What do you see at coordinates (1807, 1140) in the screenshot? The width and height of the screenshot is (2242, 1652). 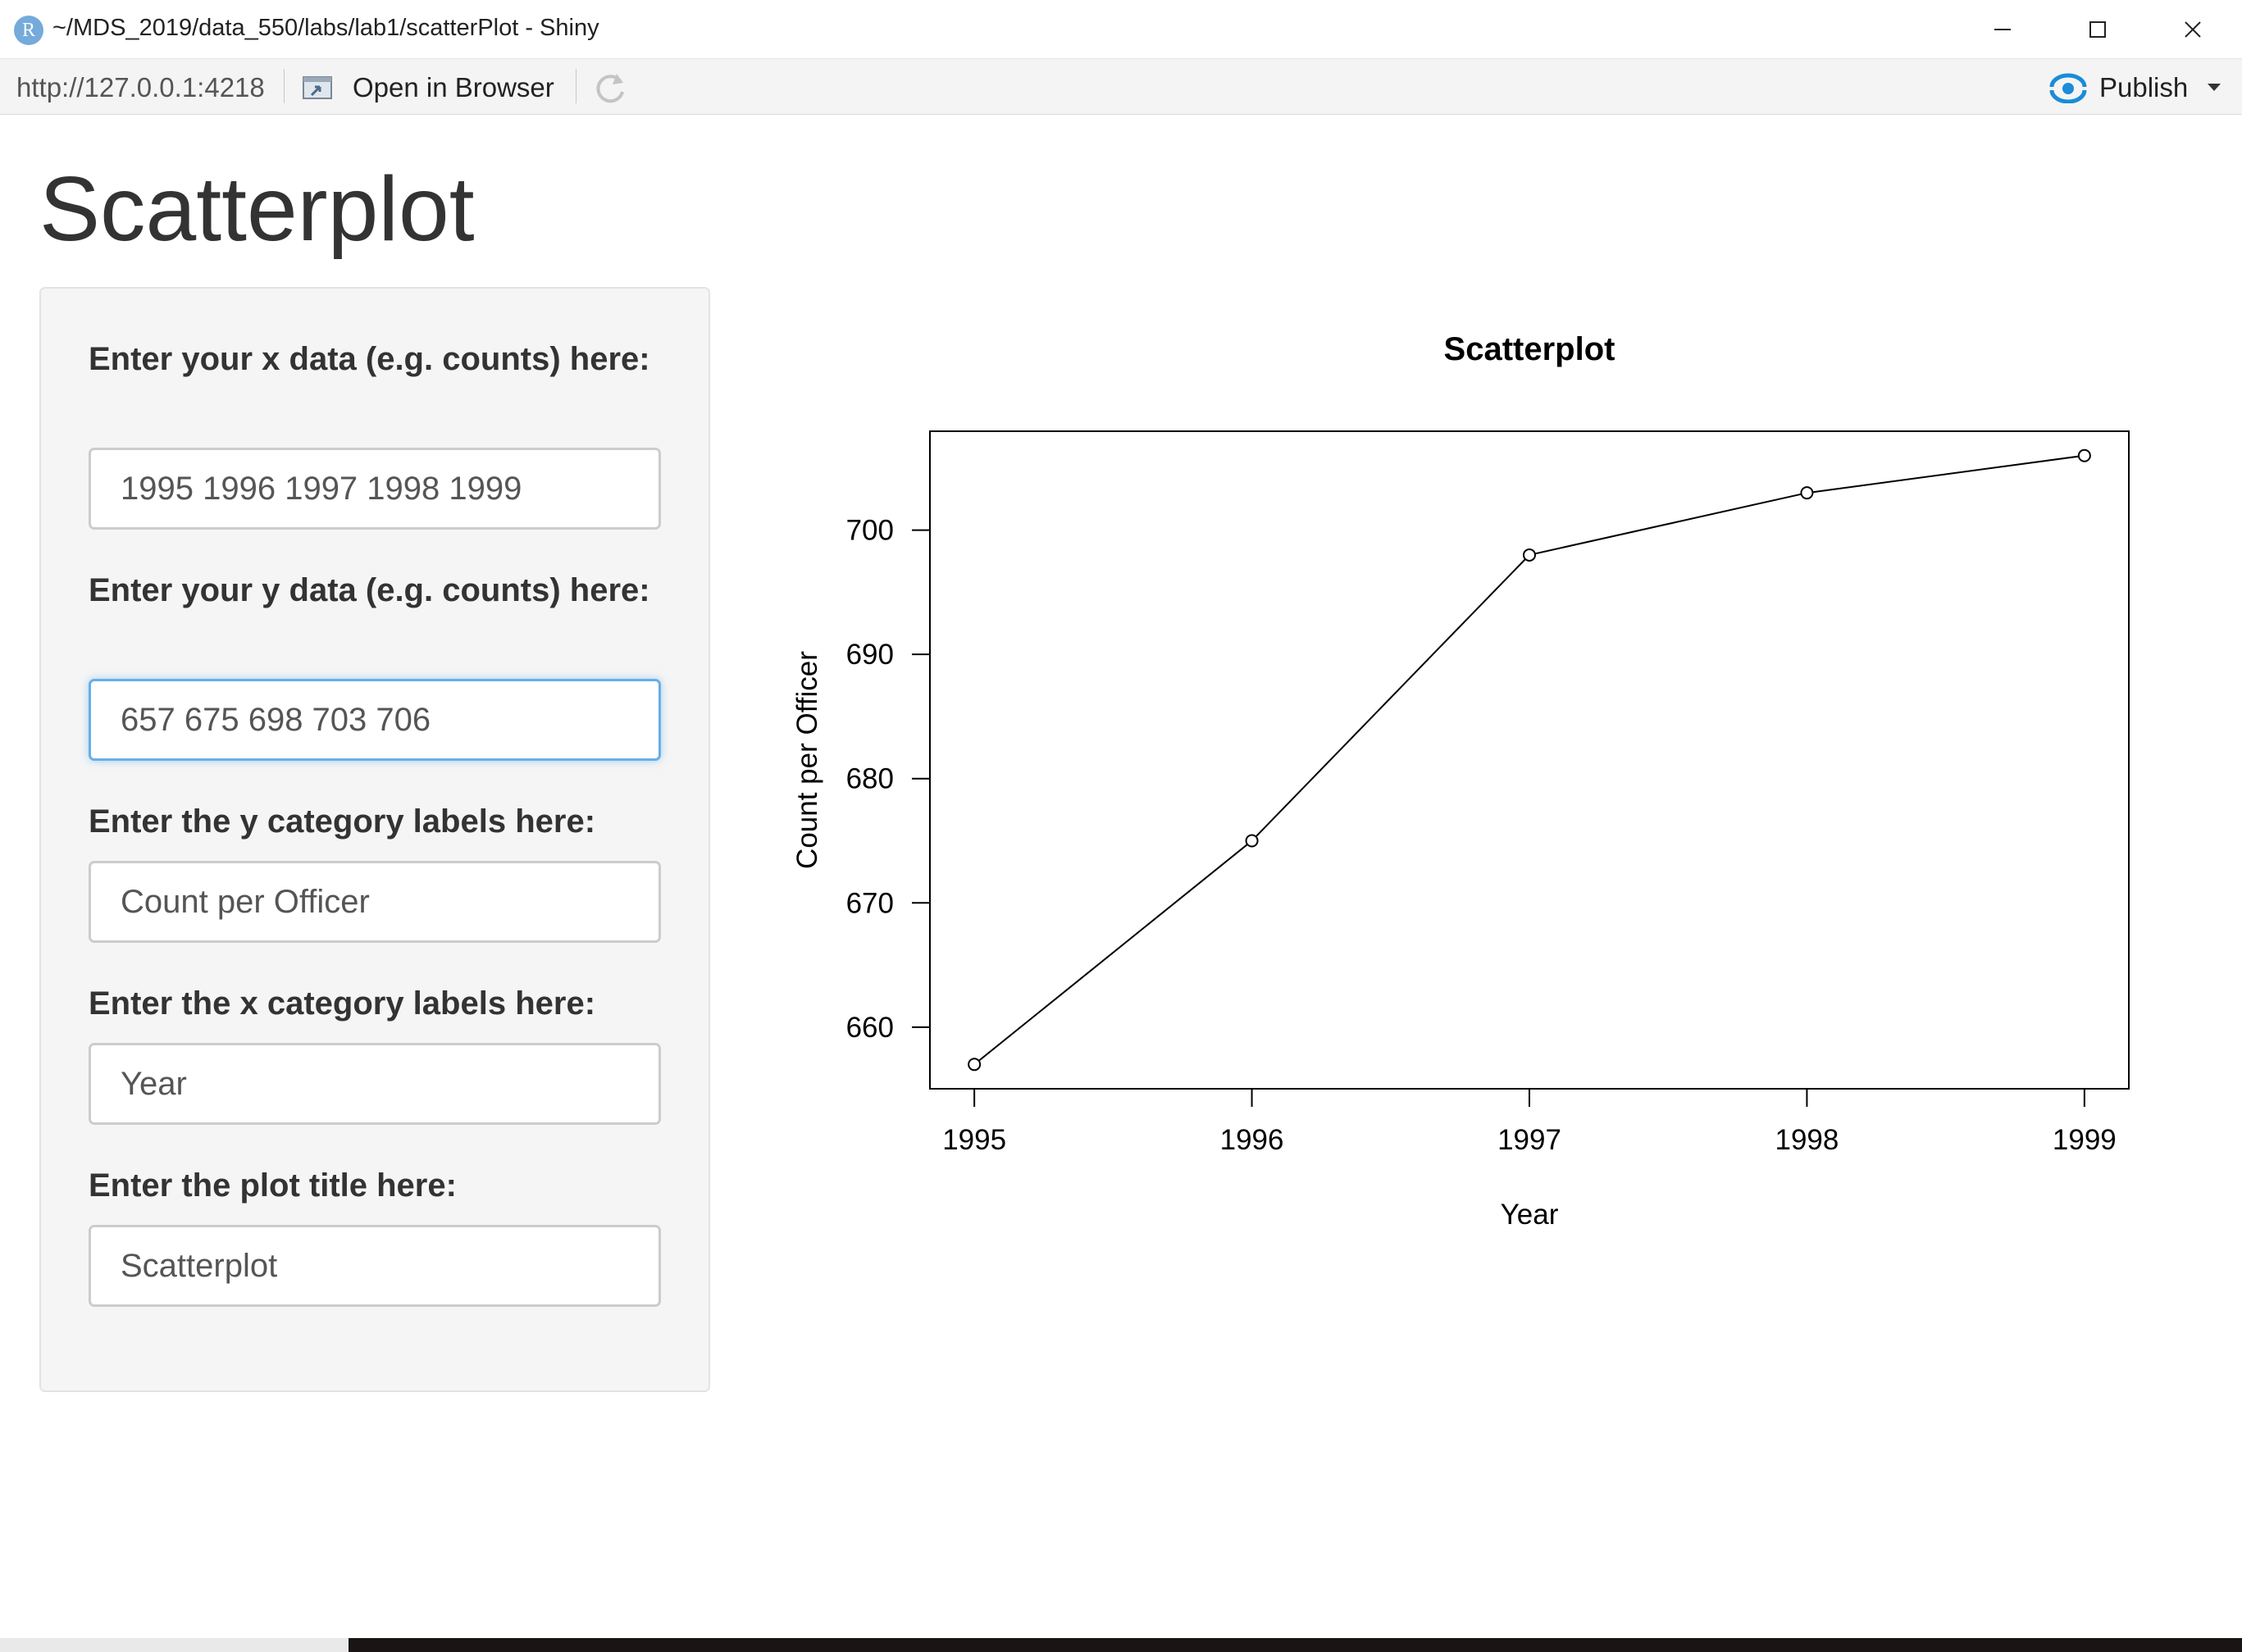 I see `x-tick-label: 1998` at bounding box center [1807, 1140].